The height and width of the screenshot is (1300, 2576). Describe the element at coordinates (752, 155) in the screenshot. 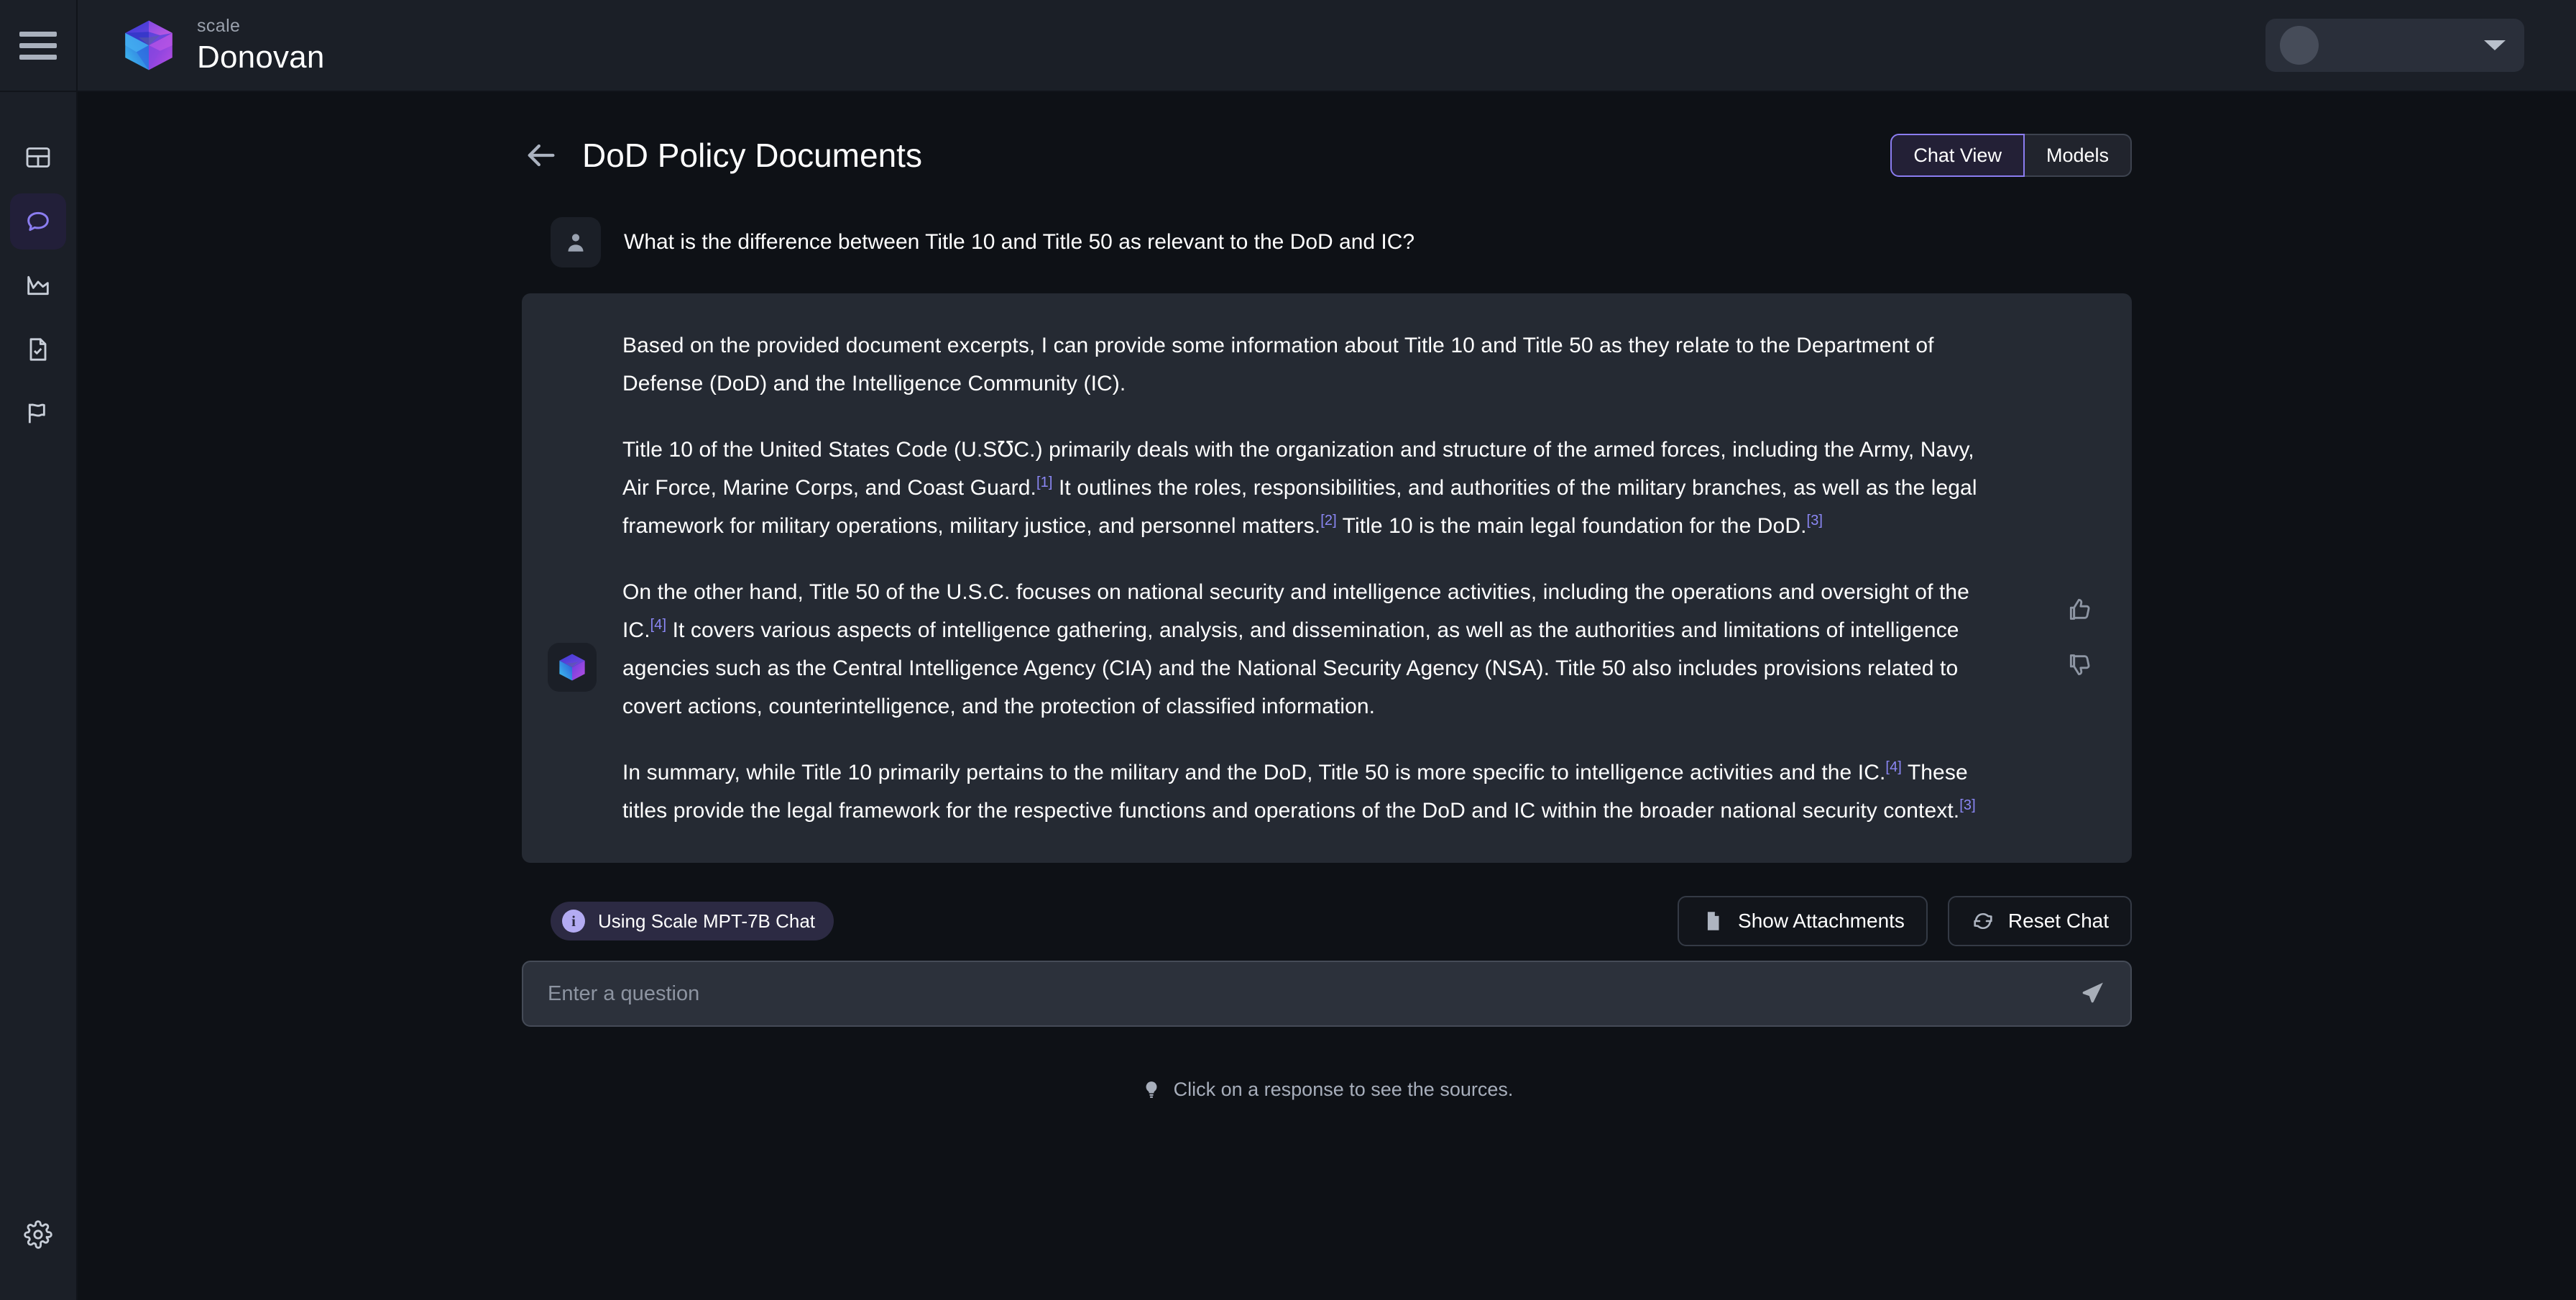

I see `page-title: DoD Policy Documents` at that location.